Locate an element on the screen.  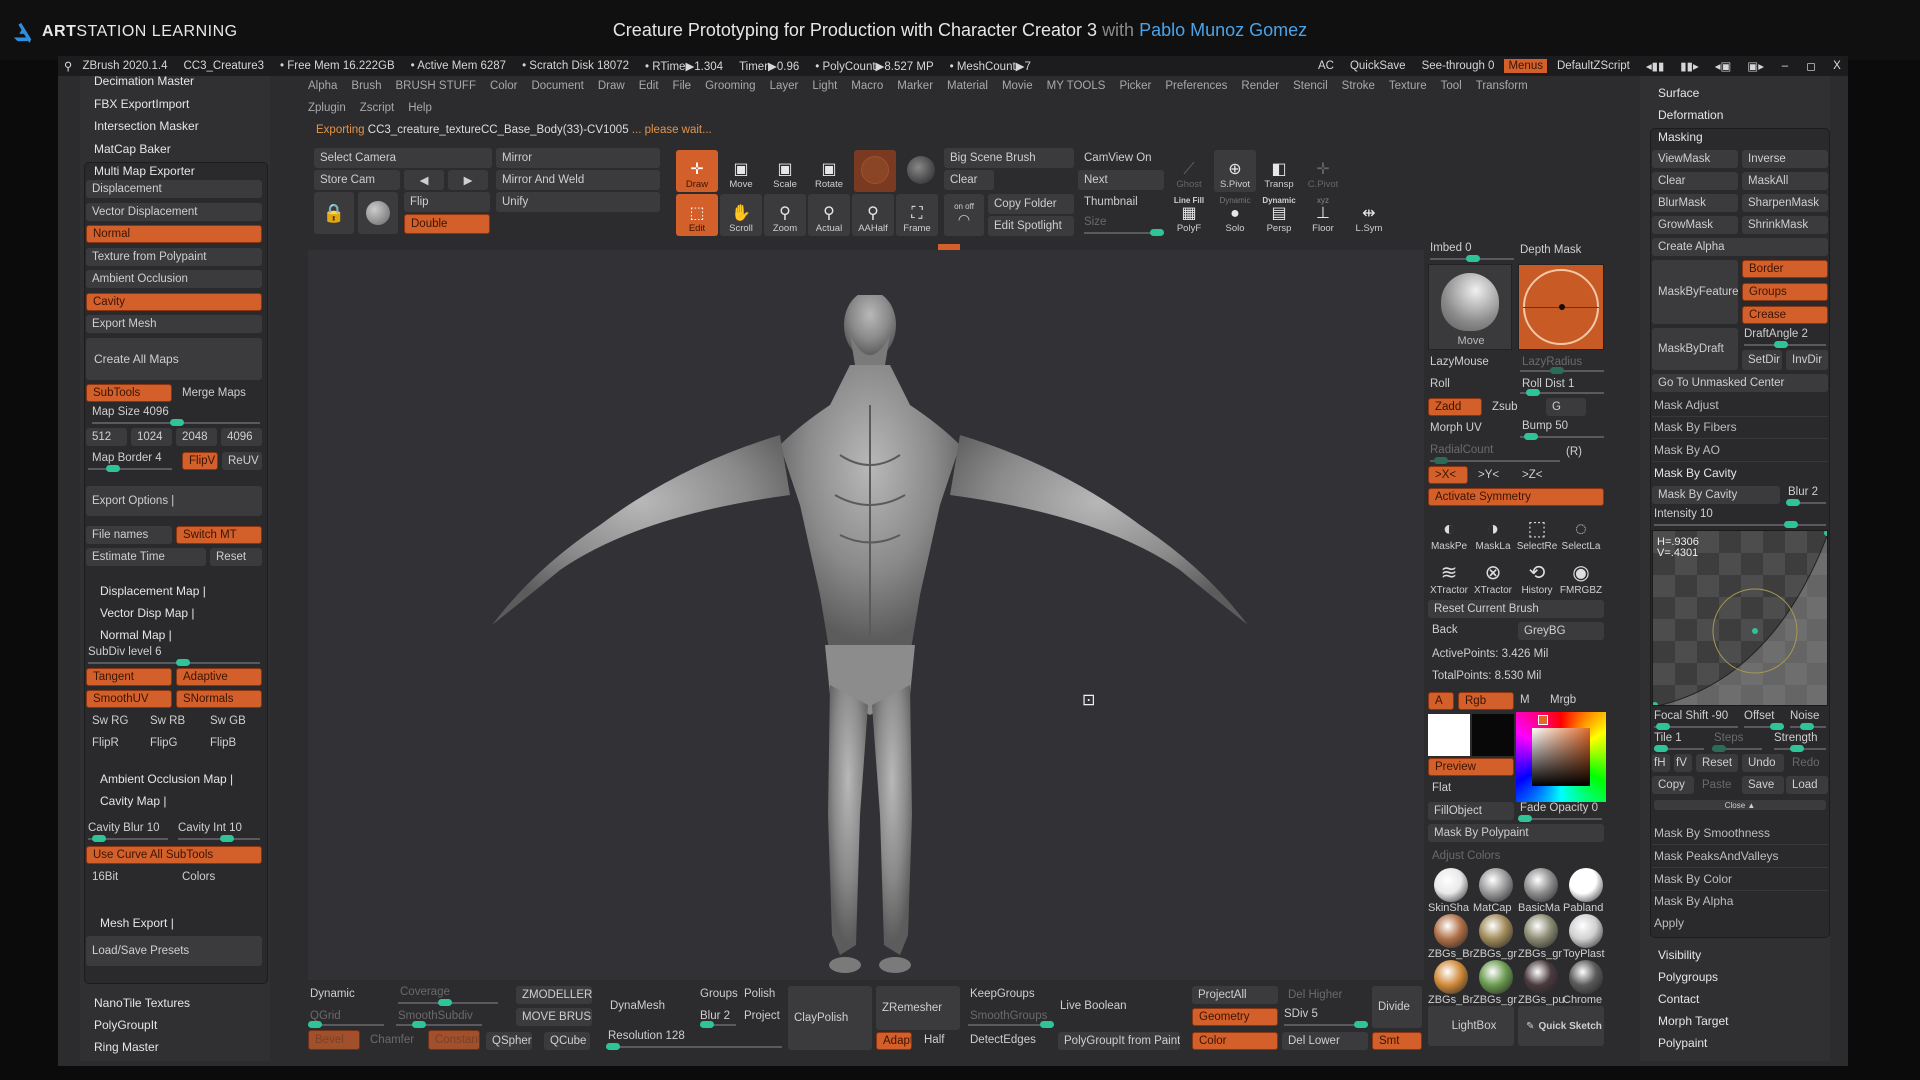
move-tool: ▣ Move is located at coordinates (741, 171).